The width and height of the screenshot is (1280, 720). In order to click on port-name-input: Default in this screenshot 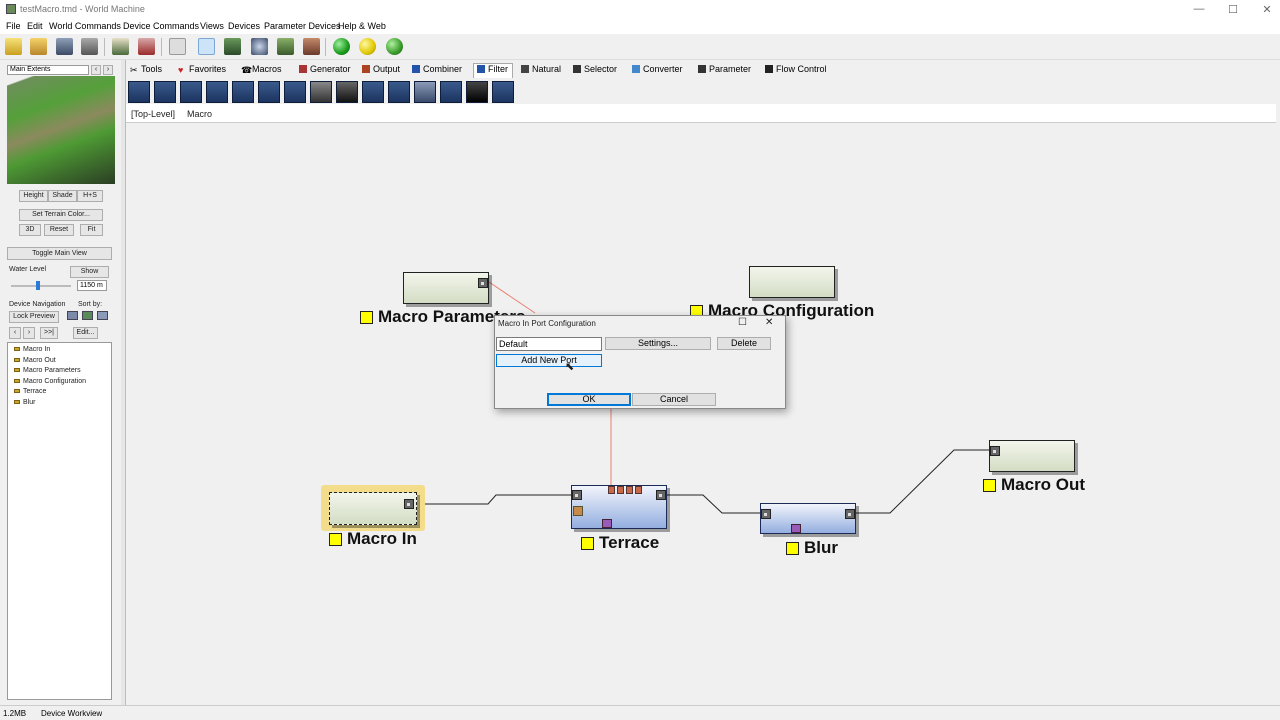, I will do `click(549, 344)`.